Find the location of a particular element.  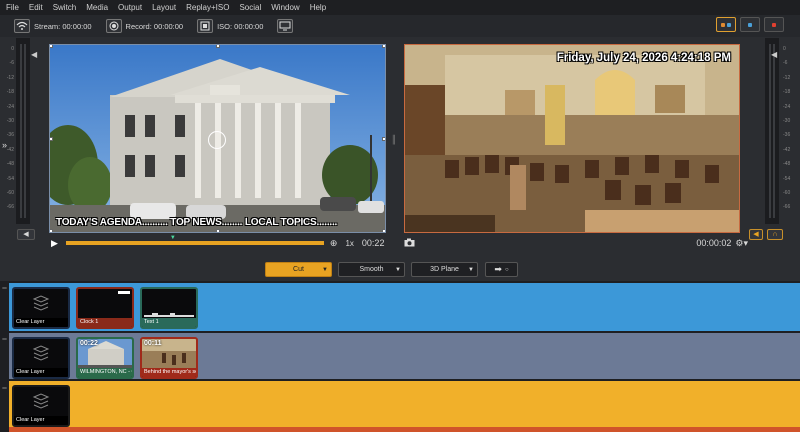

rotate-handle is located at coordinates (217, 140).